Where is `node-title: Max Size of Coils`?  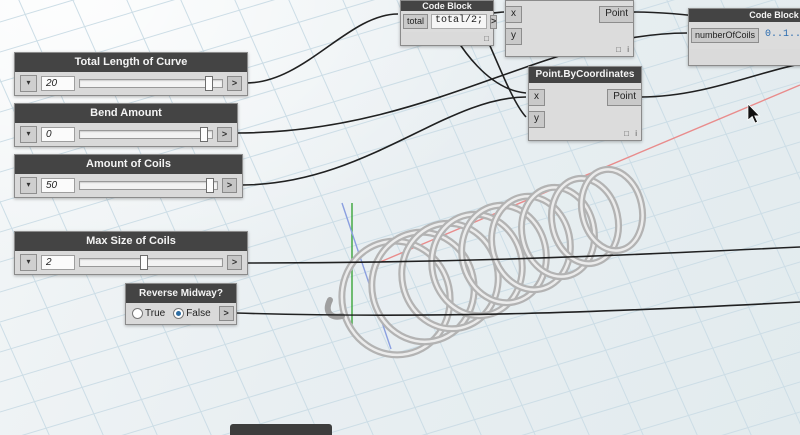
node-title: Max Size of Coils is located at coordinates (131, 241).